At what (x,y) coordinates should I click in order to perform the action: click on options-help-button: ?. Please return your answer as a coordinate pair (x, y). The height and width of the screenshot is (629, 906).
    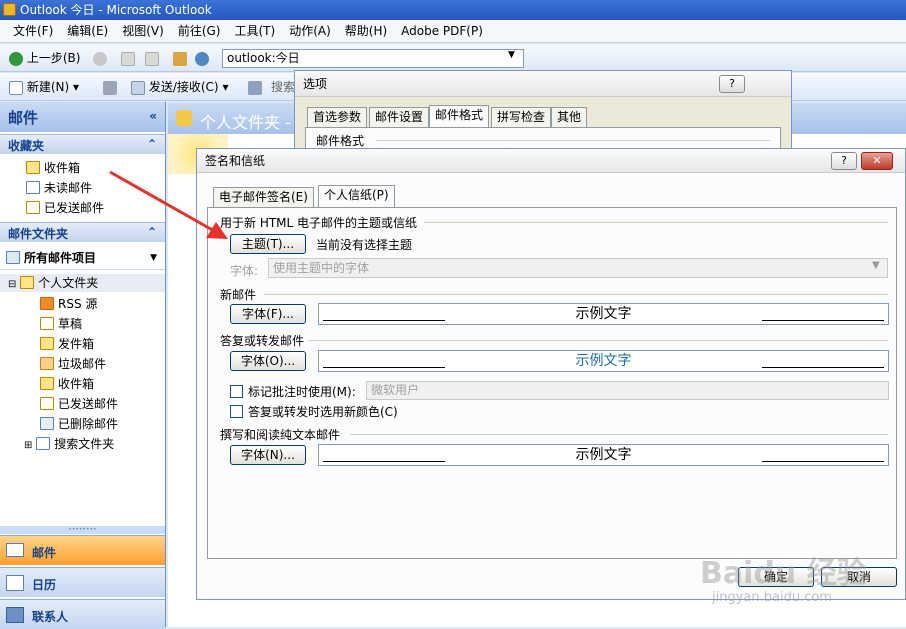
    Looking at the image, I should click on (732, 84).